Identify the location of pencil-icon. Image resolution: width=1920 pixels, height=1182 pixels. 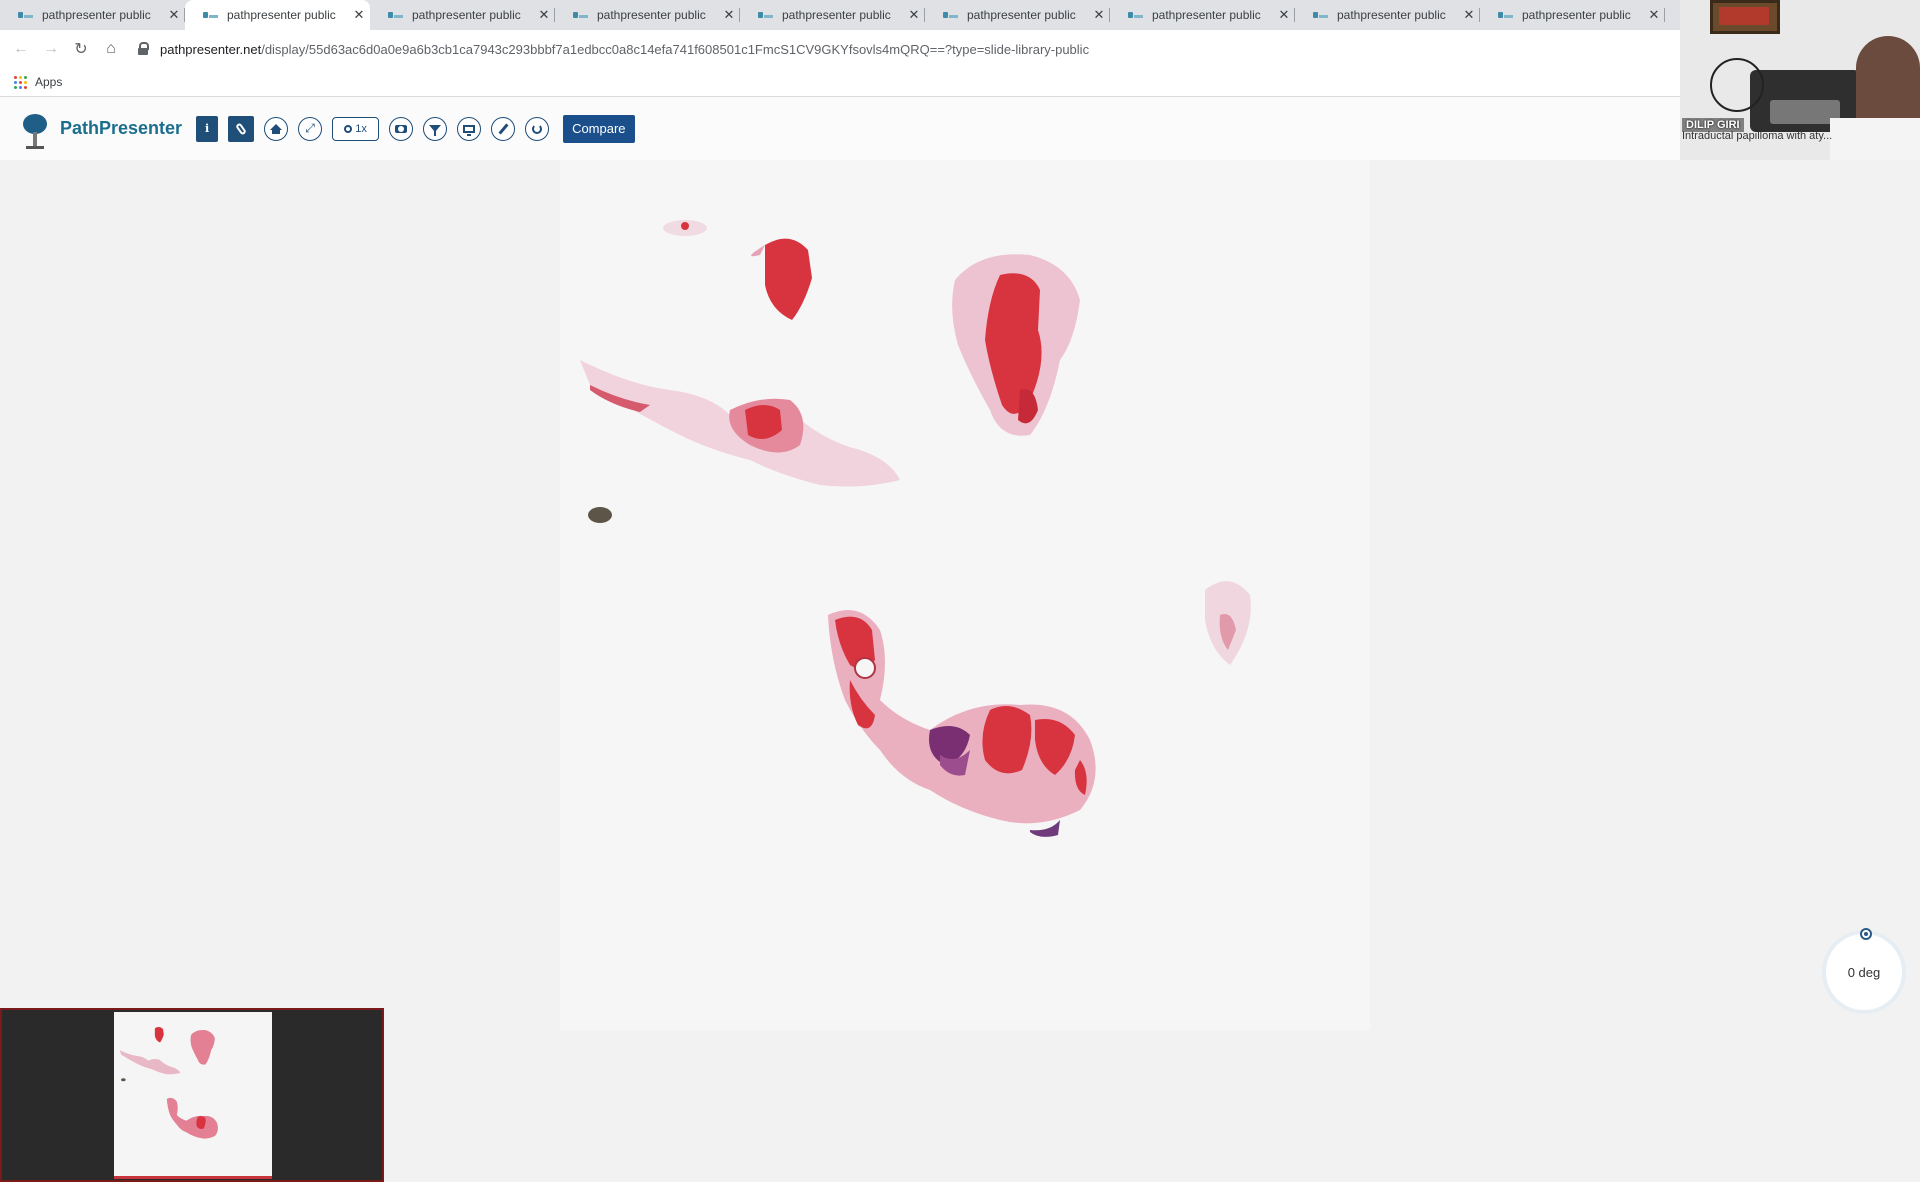
(503, 128).